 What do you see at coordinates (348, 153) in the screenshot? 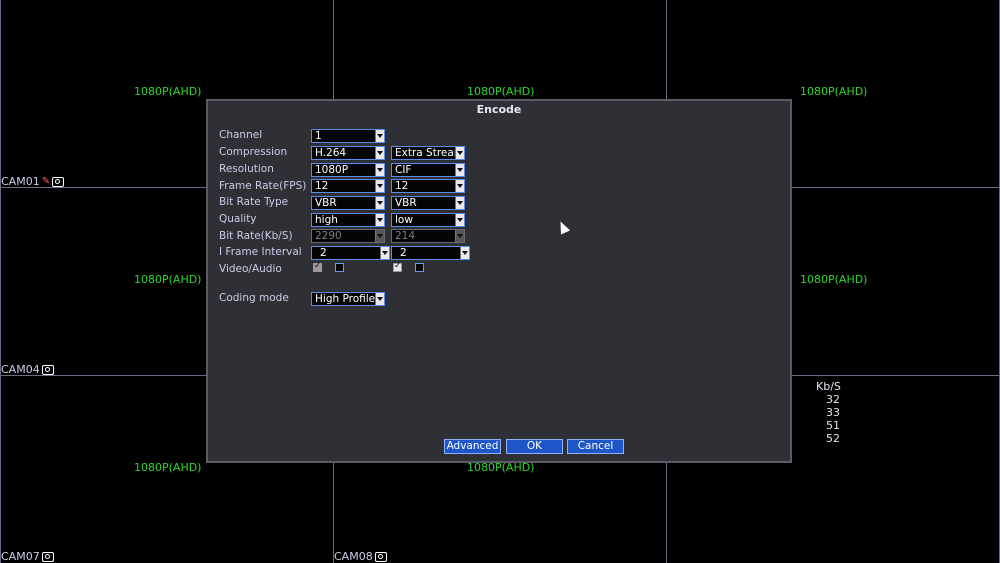
I see `compression-select: H.264` at bounding box center [348, 153].